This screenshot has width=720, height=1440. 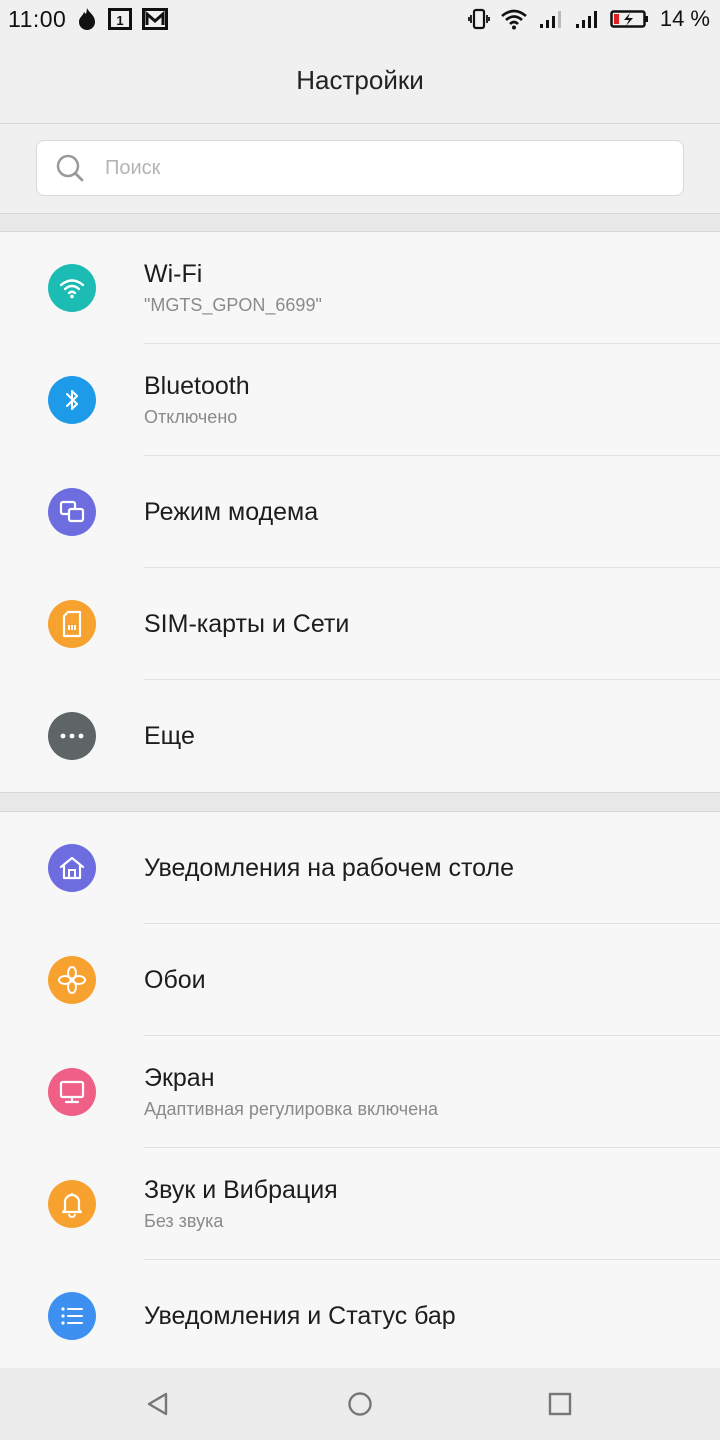 What do you see at coordinates (70, 168) in the screenshot?
I see `search-icon` at bounding box center [70, 168].